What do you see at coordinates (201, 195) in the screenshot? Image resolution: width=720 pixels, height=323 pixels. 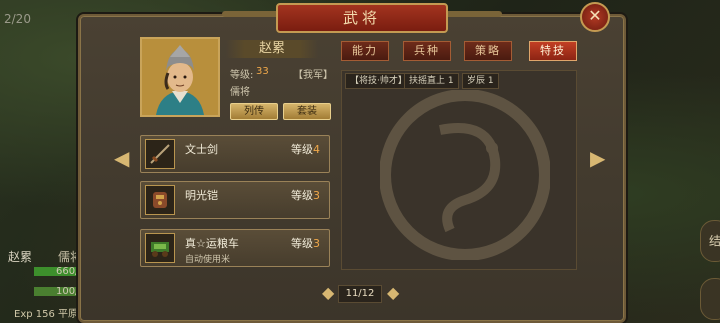 I see `equipment-name: 明光铠` at bounding box center [201, 195].